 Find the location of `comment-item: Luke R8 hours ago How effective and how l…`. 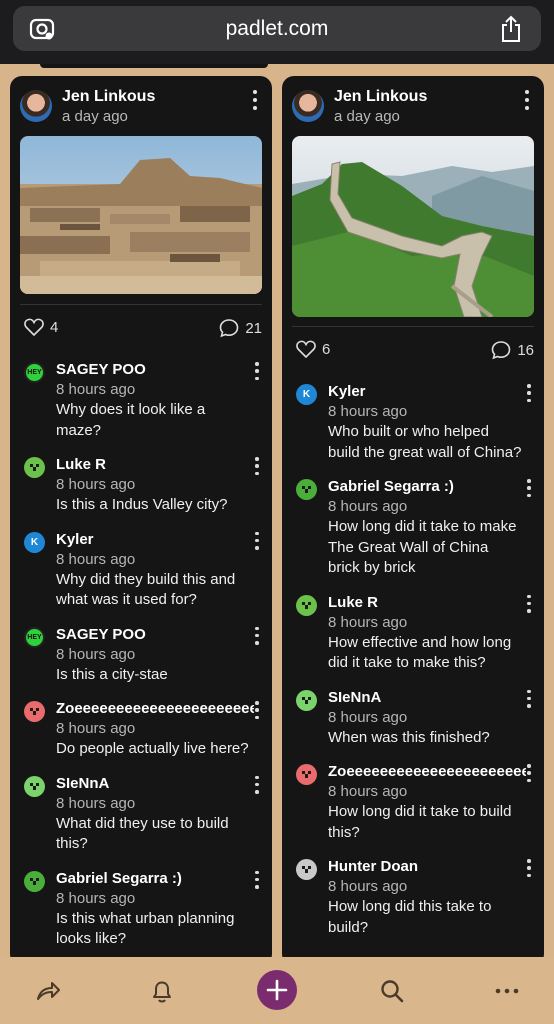

comment-item: Luke R8 hours ago How effective and how l… is located at coordinates (416, 633).